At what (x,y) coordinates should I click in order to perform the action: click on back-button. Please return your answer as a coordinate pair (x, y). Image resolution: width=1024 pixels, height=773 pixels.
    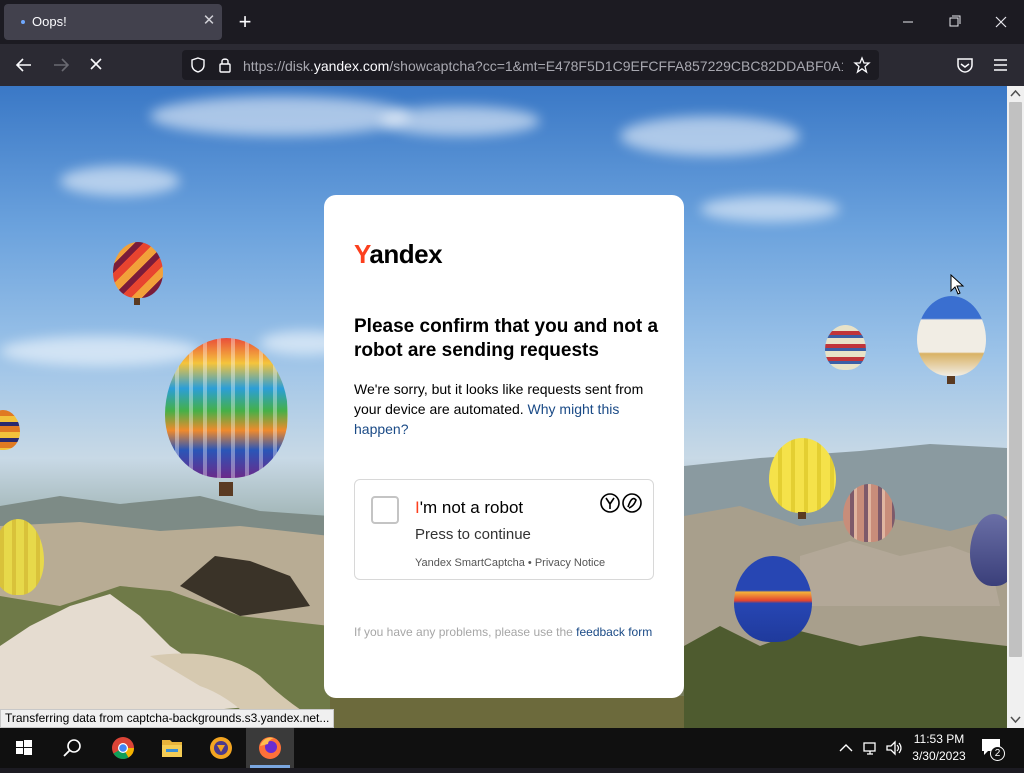
    Looking at the image, I should click on (24, 65).